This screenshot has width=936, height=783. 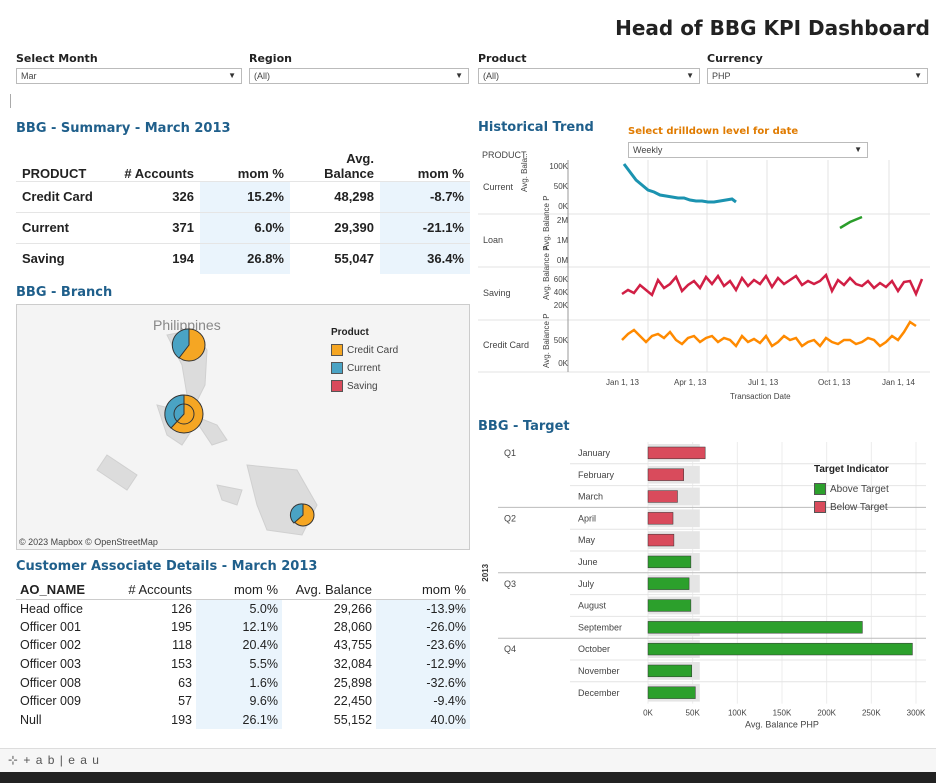 I want to click on filter-label-month: Select Month, so click(x=57, y=58).